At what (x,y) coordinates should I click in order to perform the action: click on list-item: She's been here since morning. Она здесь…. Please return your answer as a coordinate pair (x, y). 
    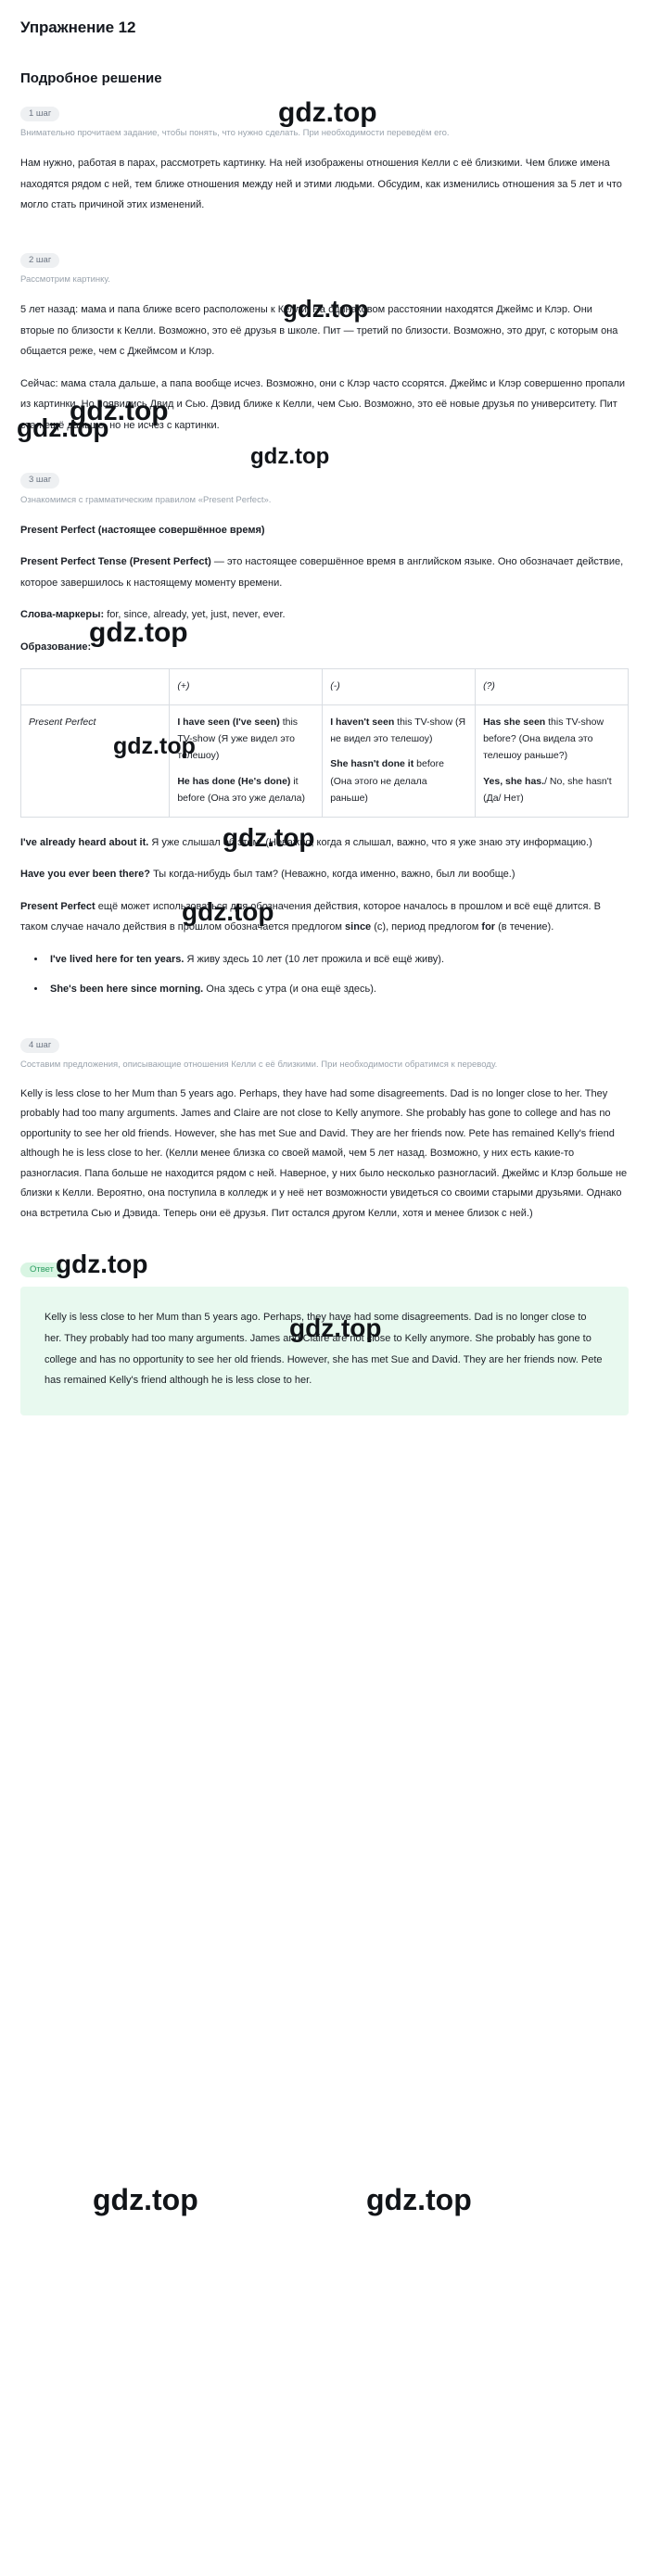
    Looking at the image, I should click on (338, 989).